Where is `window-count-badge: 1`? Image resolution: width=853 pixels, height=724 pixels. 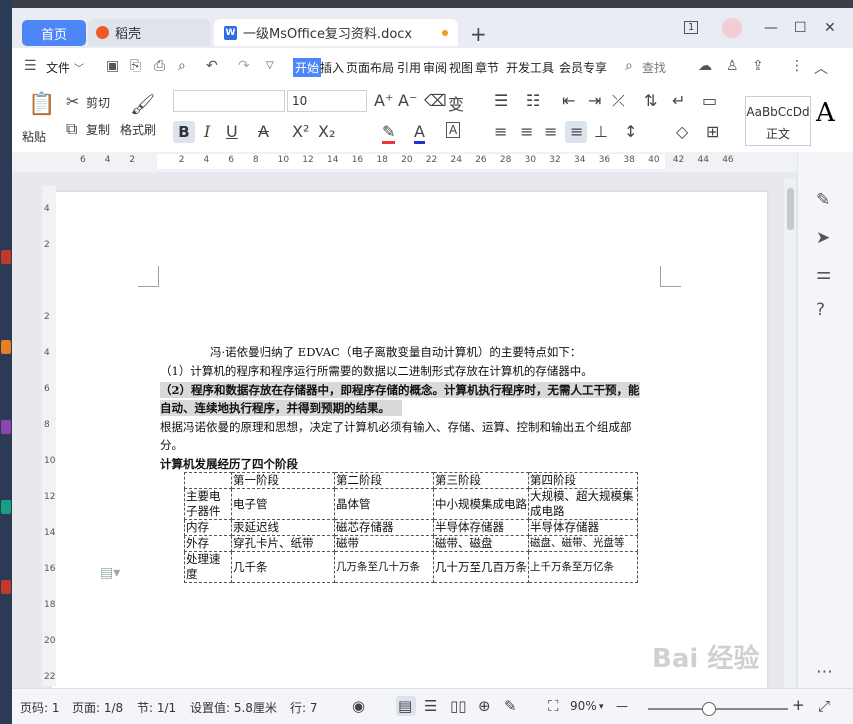
window-count-badge: 1 is located at coordinates (691, 27).